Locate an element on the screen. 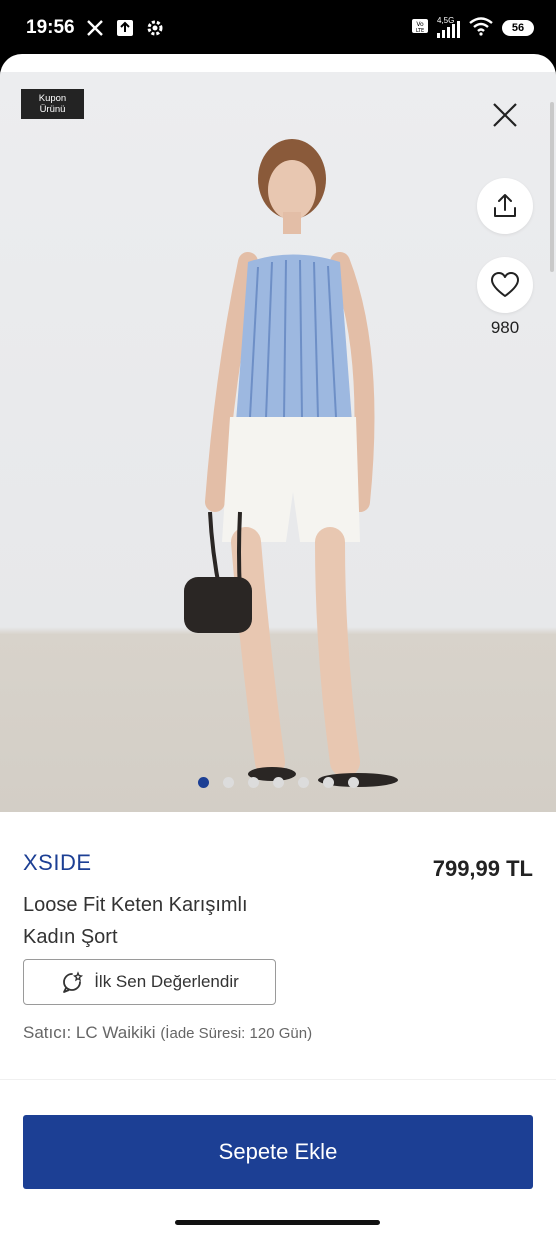 This screenshot has width=556, height=1235. product-title: Loose Fit Keten Karışımlı Kadın Şort is located at coordinates (173, 921).